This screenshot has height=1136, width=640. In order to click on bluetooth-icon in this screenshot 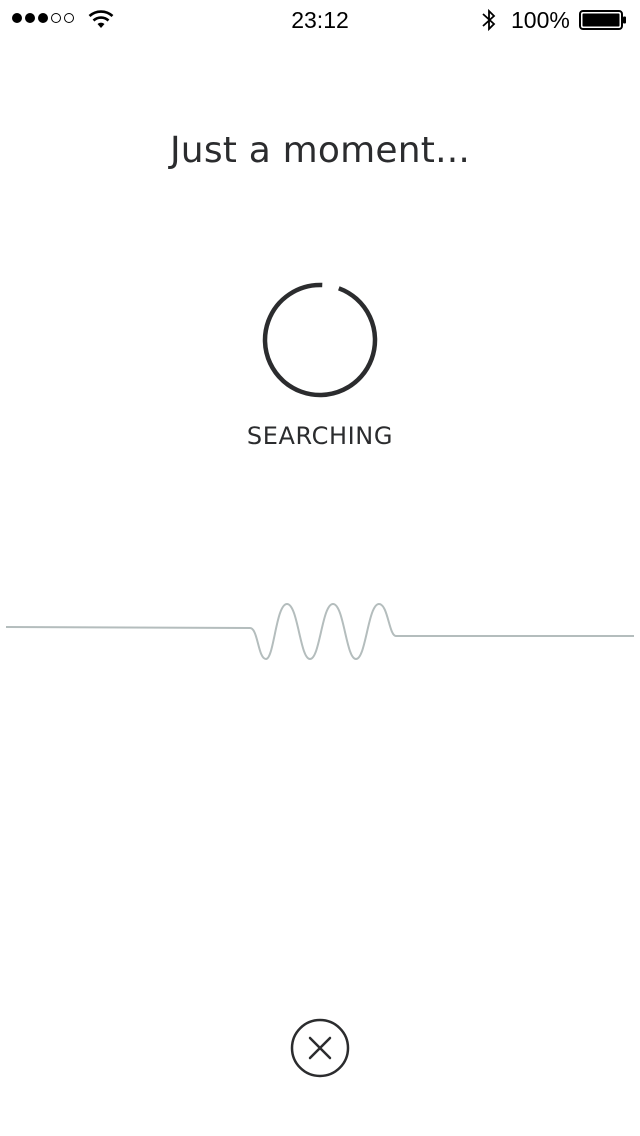, I will do `click(489, 20)`.